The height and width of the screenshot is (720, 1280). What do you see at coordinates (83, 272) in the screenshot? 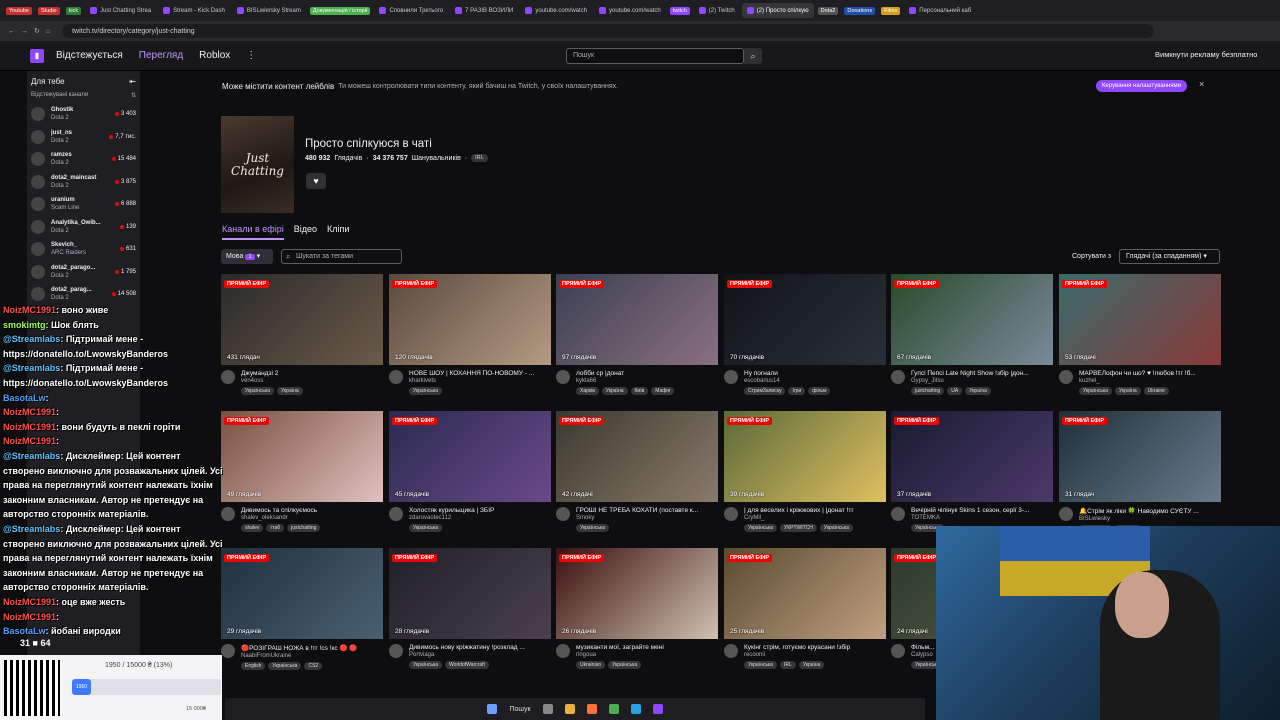
I see `sidebar-channel: dota2_parago... Dota 2 1 795` at bounding box center [83, 272].